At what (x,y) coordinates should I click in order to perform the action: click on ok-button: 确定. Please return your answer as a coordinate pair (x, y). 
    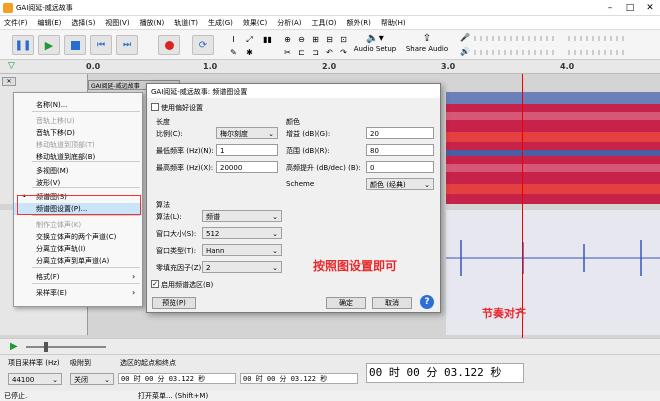
    Looking at the image, I should click on (346, 303).